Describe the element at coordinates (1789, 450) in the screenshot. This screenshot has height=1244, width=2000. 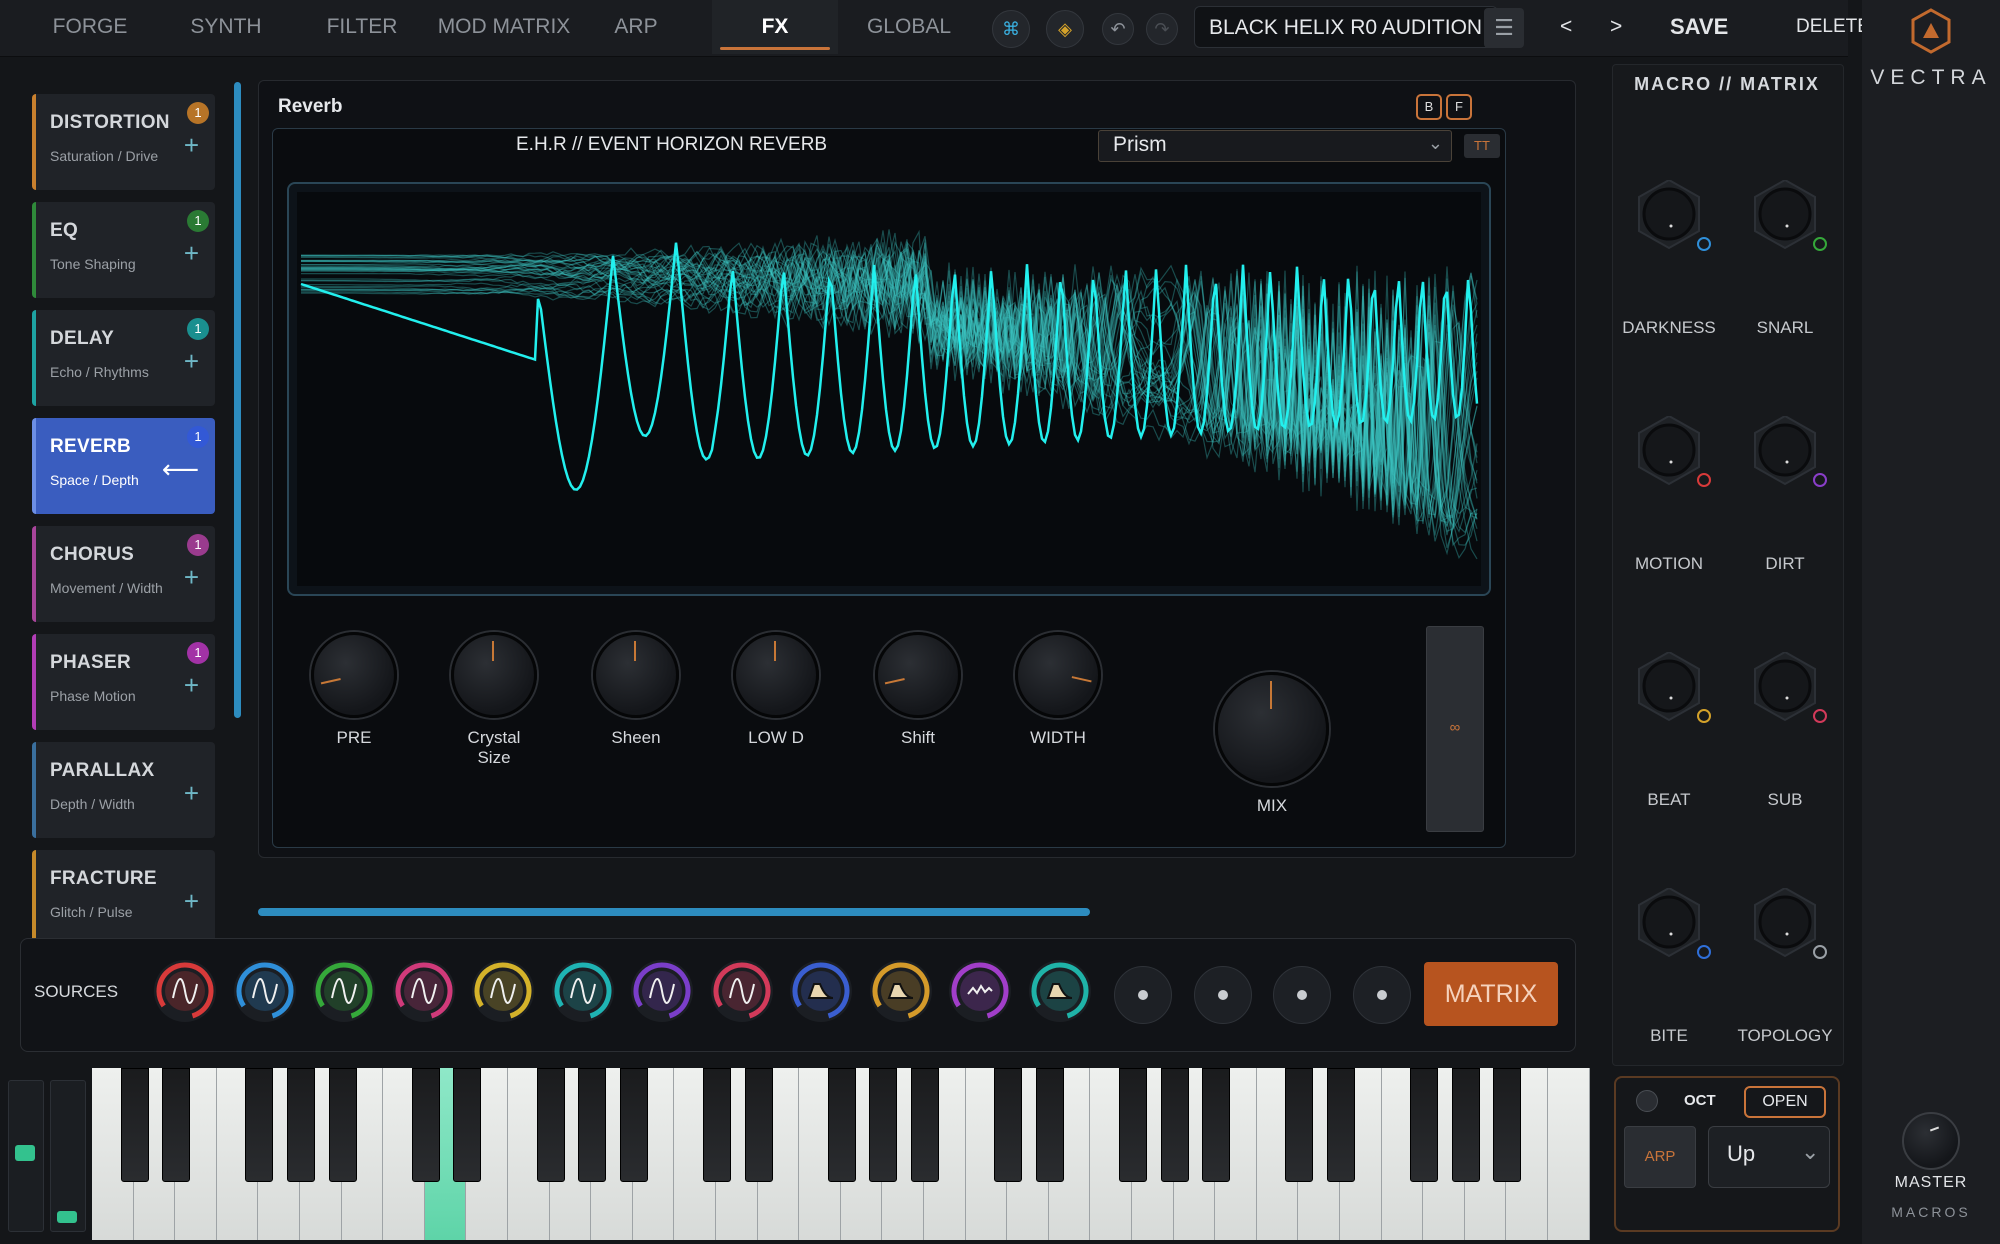
I see `macro-knob-dirt` at that location.